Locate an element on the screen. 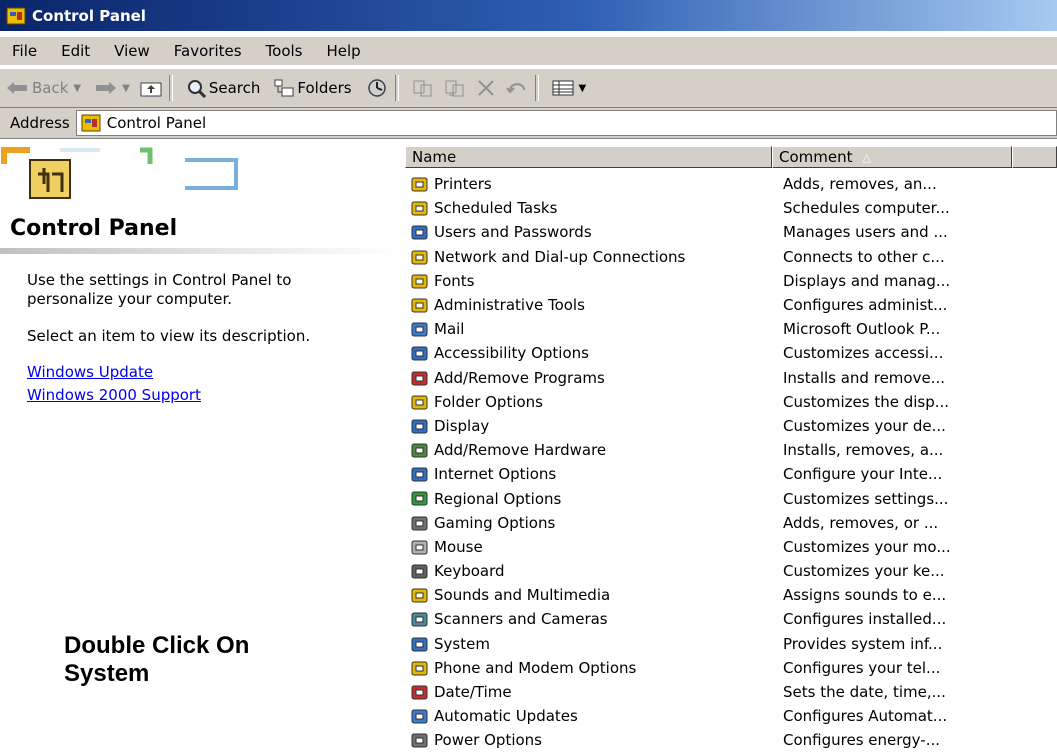  views-button: ▼ is located at coordinates (569, 88).